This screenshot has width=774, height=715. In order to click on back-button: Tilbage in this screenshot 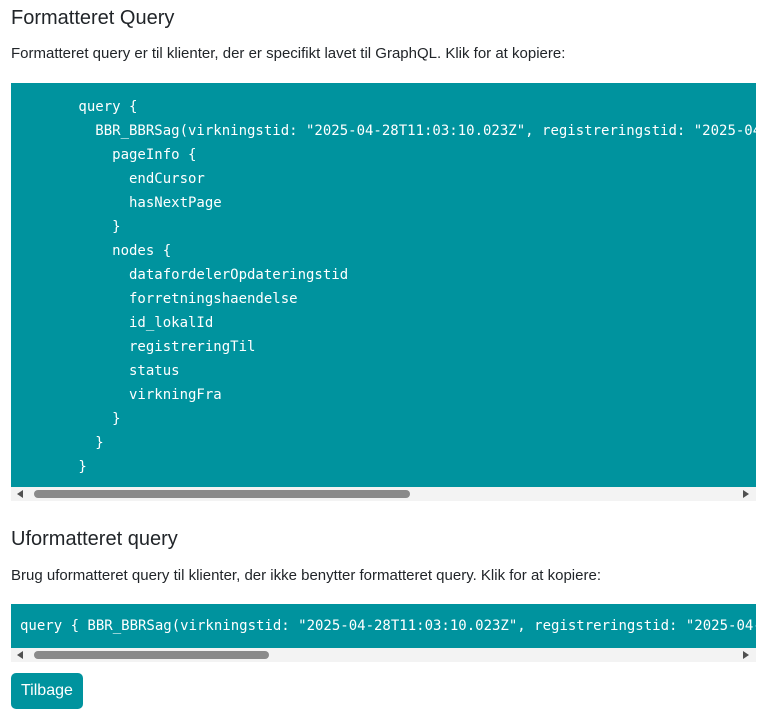, I will do `click(47, 691)`.